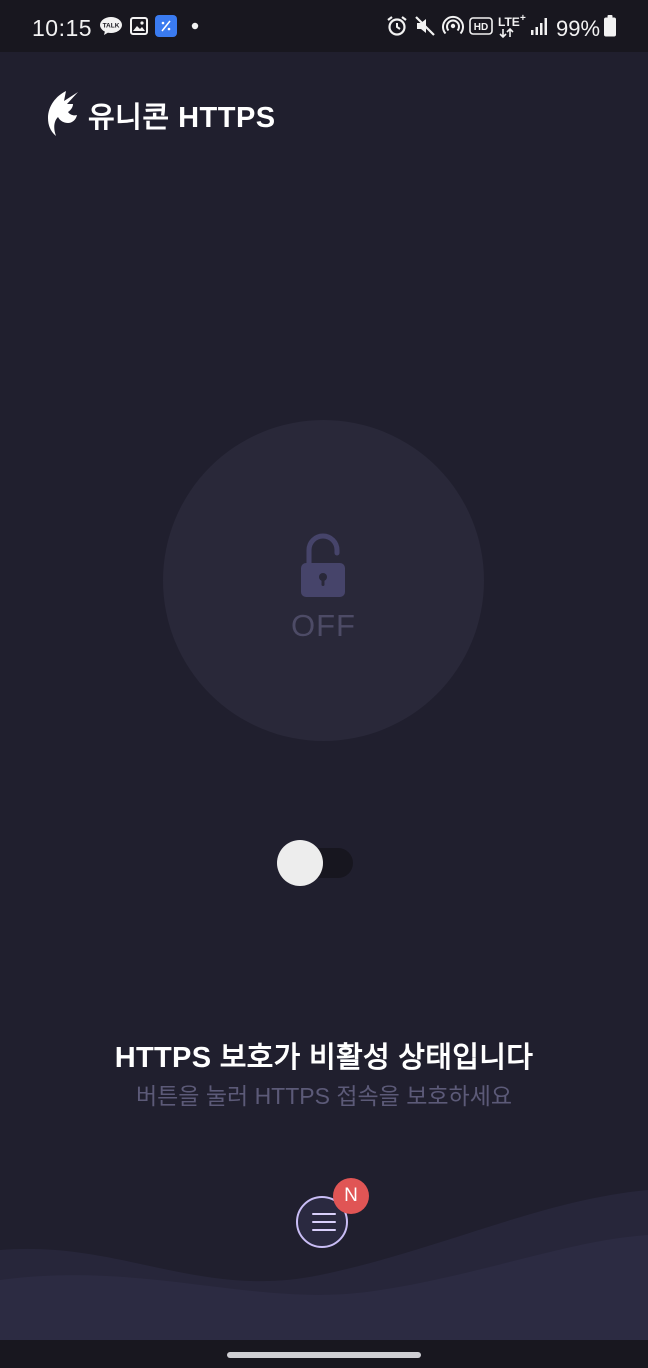 This screenshot has height=1368, width=648. I want to click on protection-status-subtitle: 버튼을 눌러 HTTPS 접속을 보호하세요, so click(324, 1096).